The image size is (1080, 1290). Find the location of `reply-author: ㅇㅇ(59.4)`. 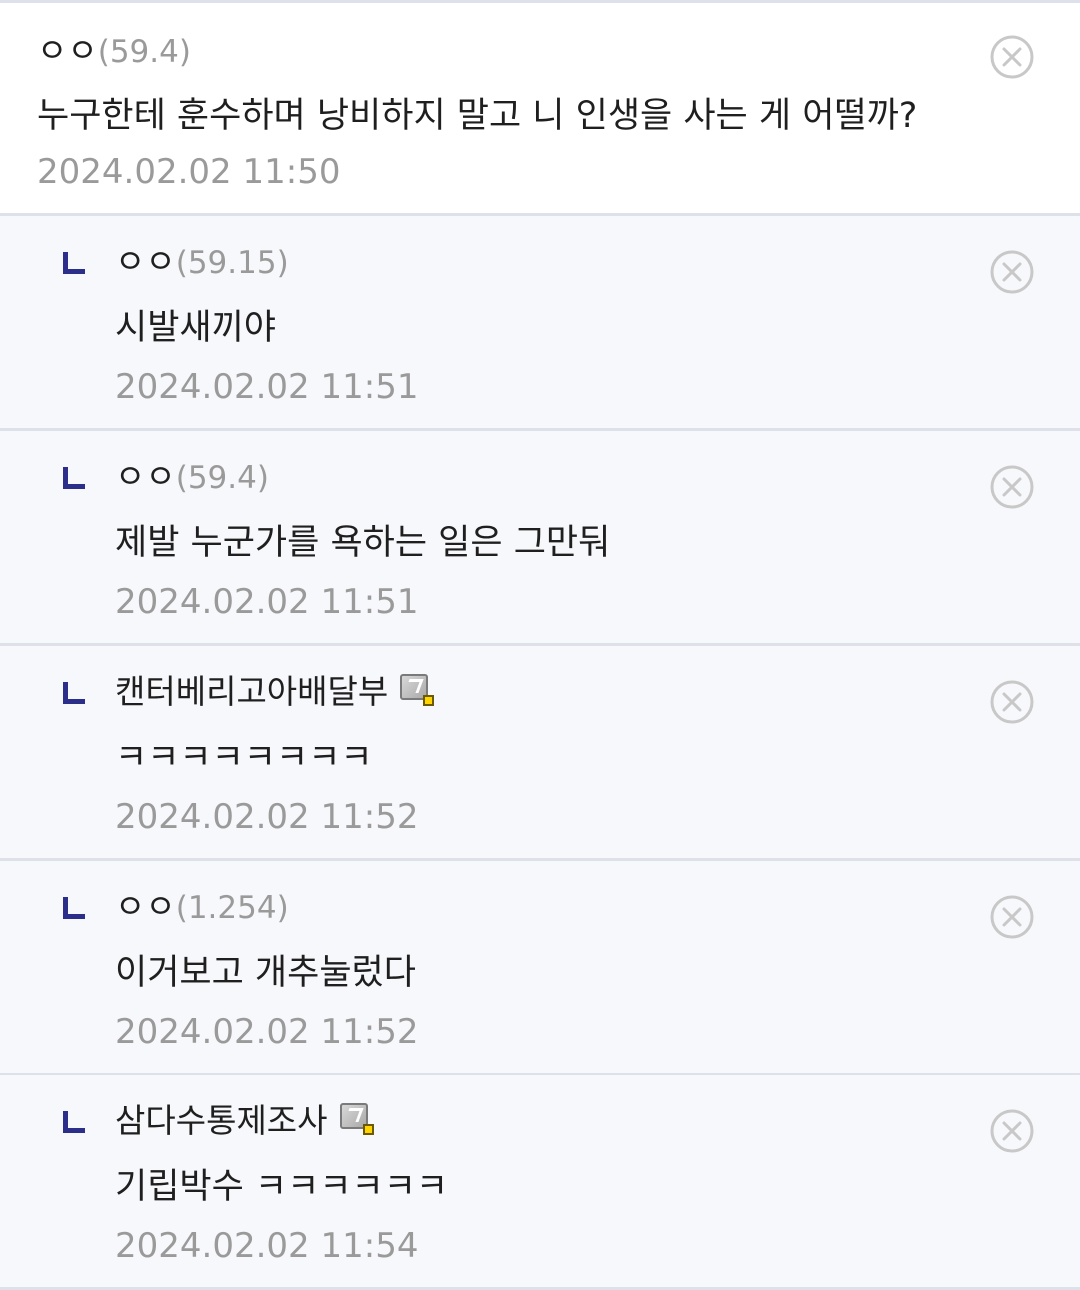

reply-author: ㅇㅇ(59.4) is located at coordinates (192, 477).